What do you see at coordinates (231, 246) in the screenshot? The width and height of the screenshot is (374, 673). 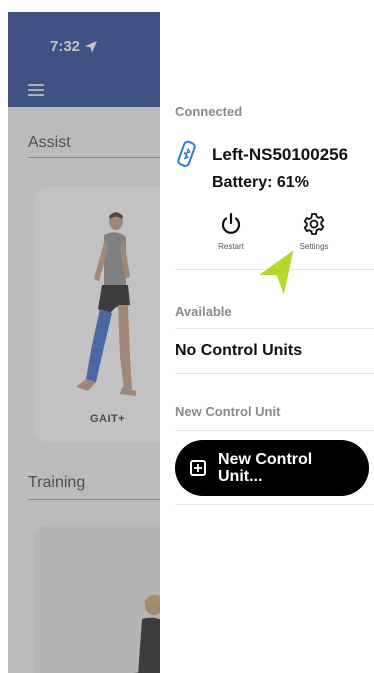 I see `restart-label: Restart` at bounding box center [231, 246].